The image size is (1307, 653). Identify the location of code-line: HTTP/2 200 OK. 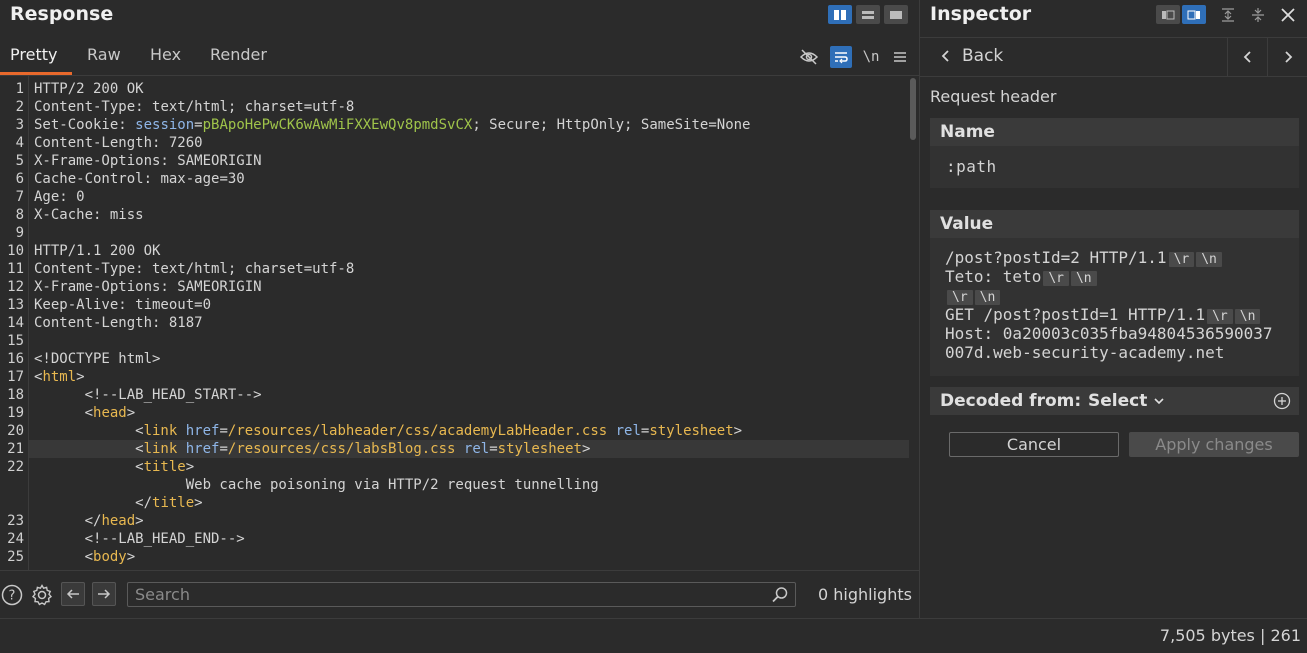
(89, 89).